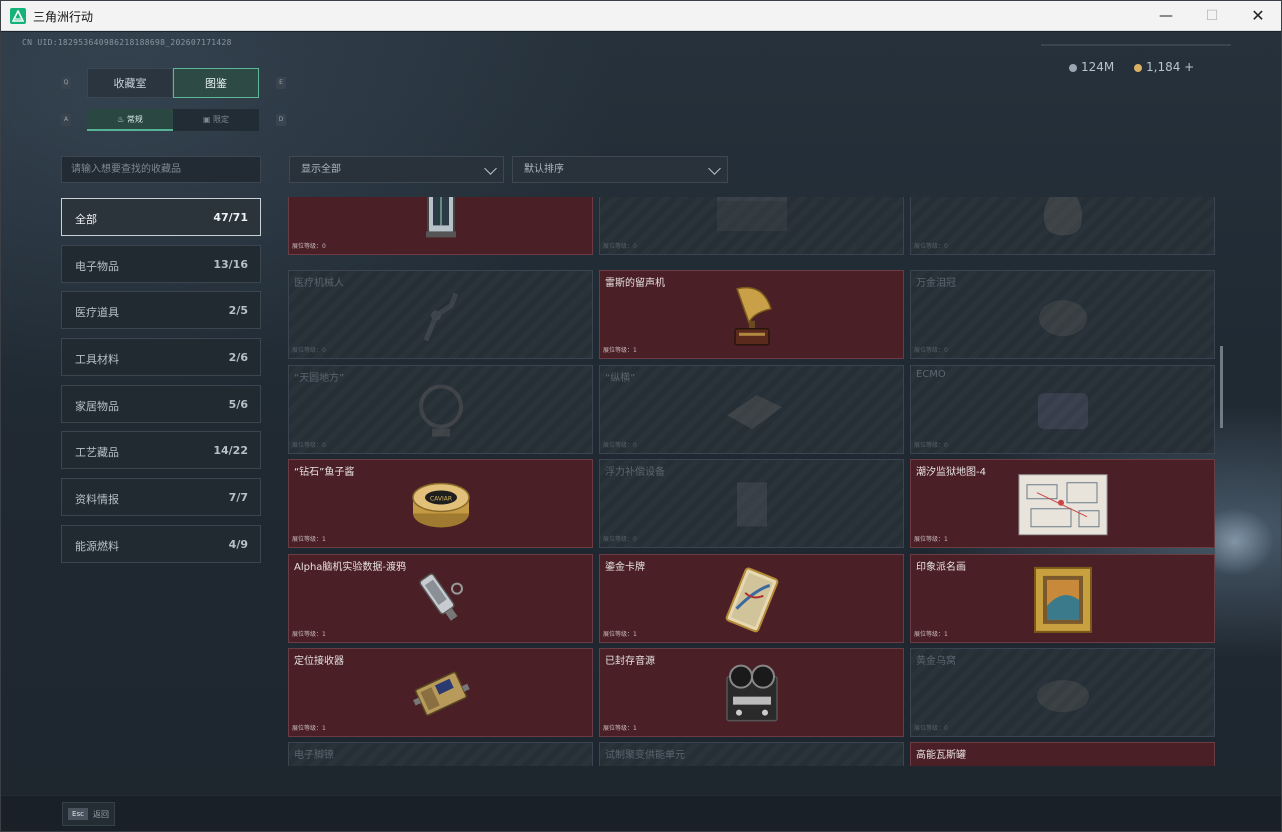 This screenshot has width=1282, height=832. What do you see at coordinates (751, 503) in the screenshot?
I see `collection-item-card: 浮力补偿设备 展位等级：0` at bounding box center [751, 503].